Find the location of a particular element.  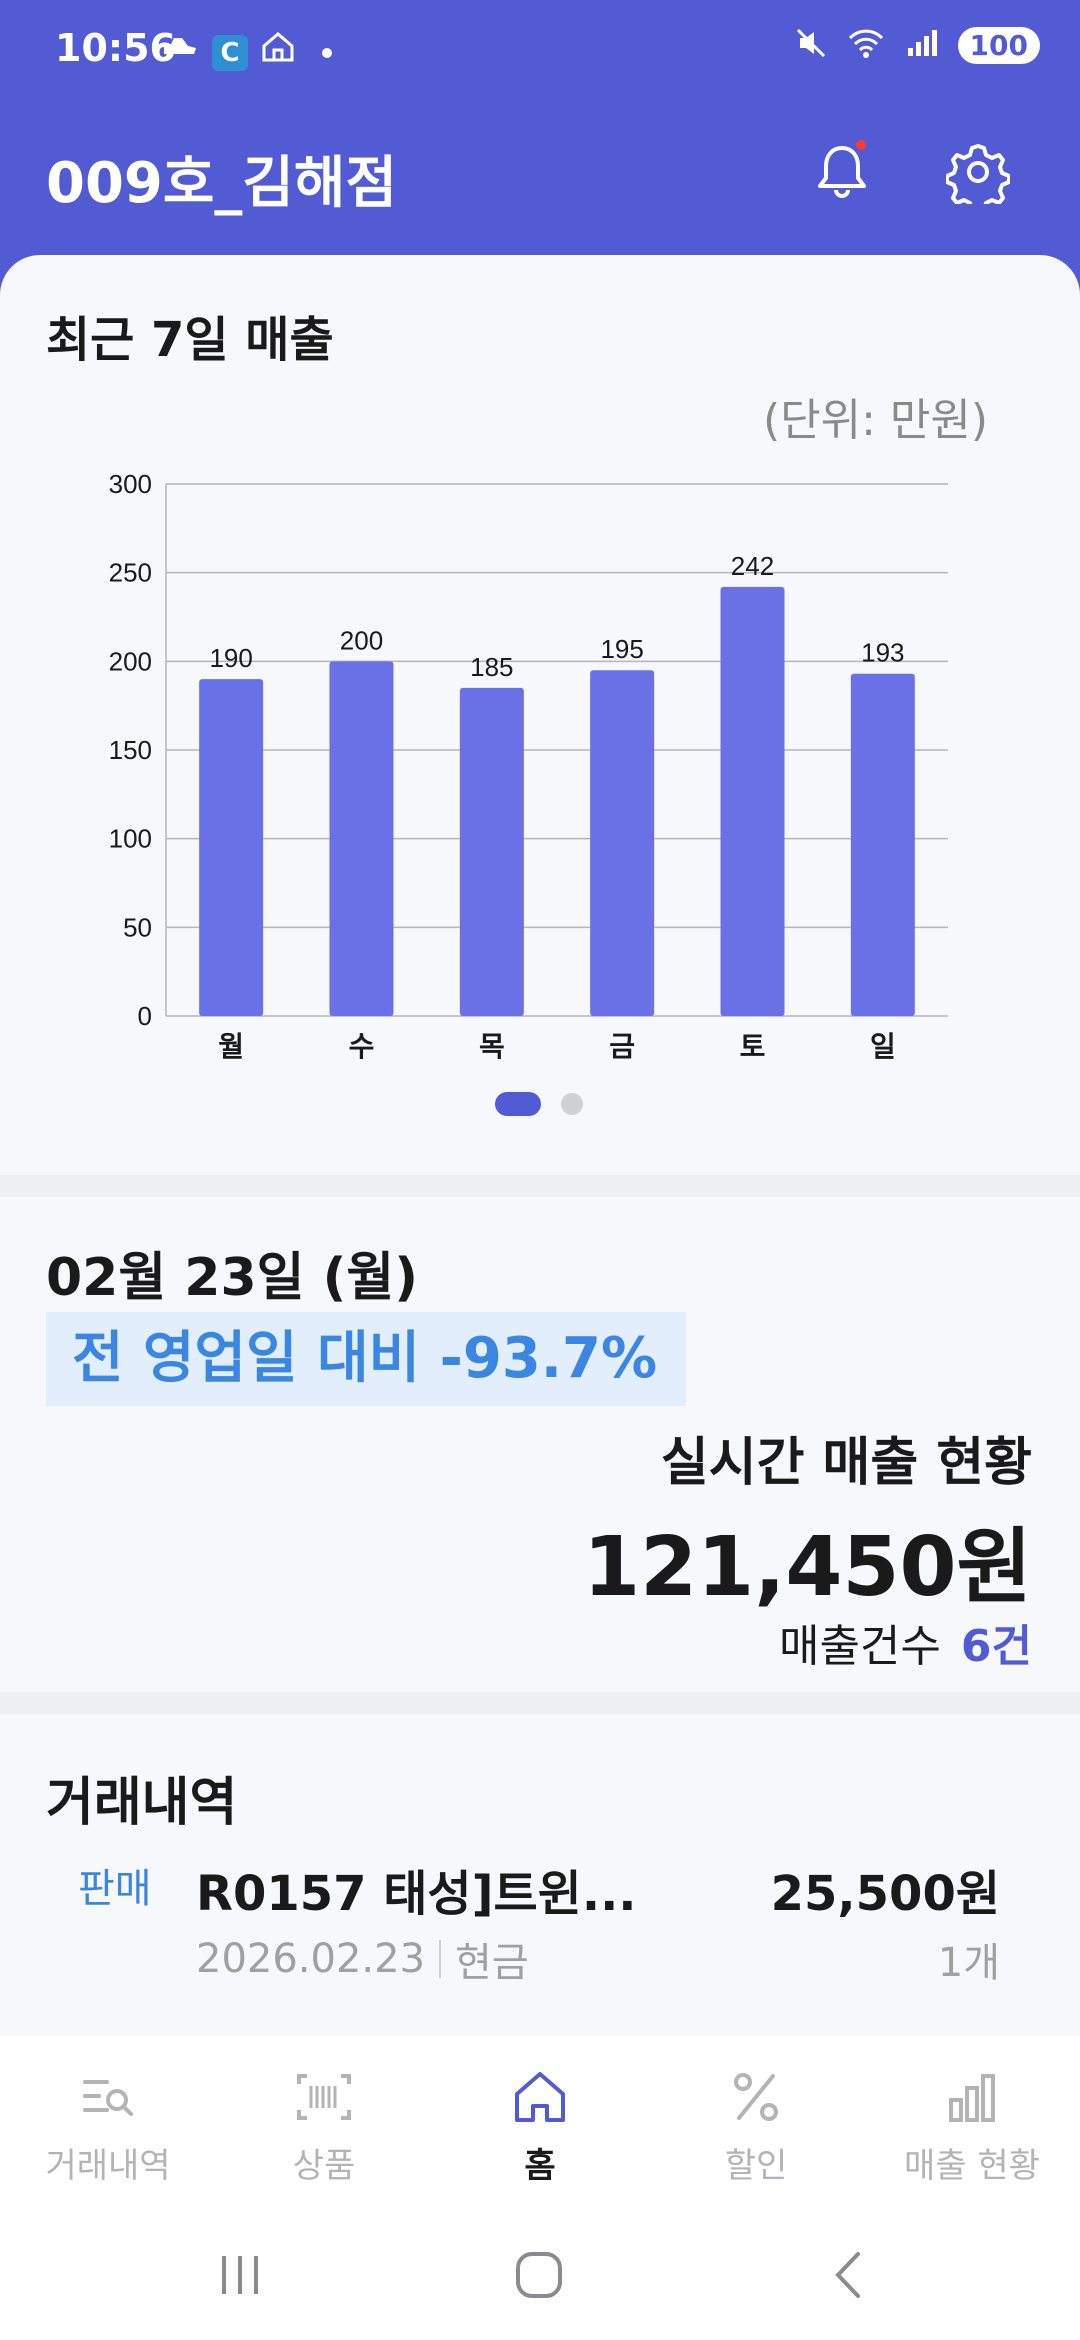

y-tick-label: 250 is located at coordinates (130, 573).